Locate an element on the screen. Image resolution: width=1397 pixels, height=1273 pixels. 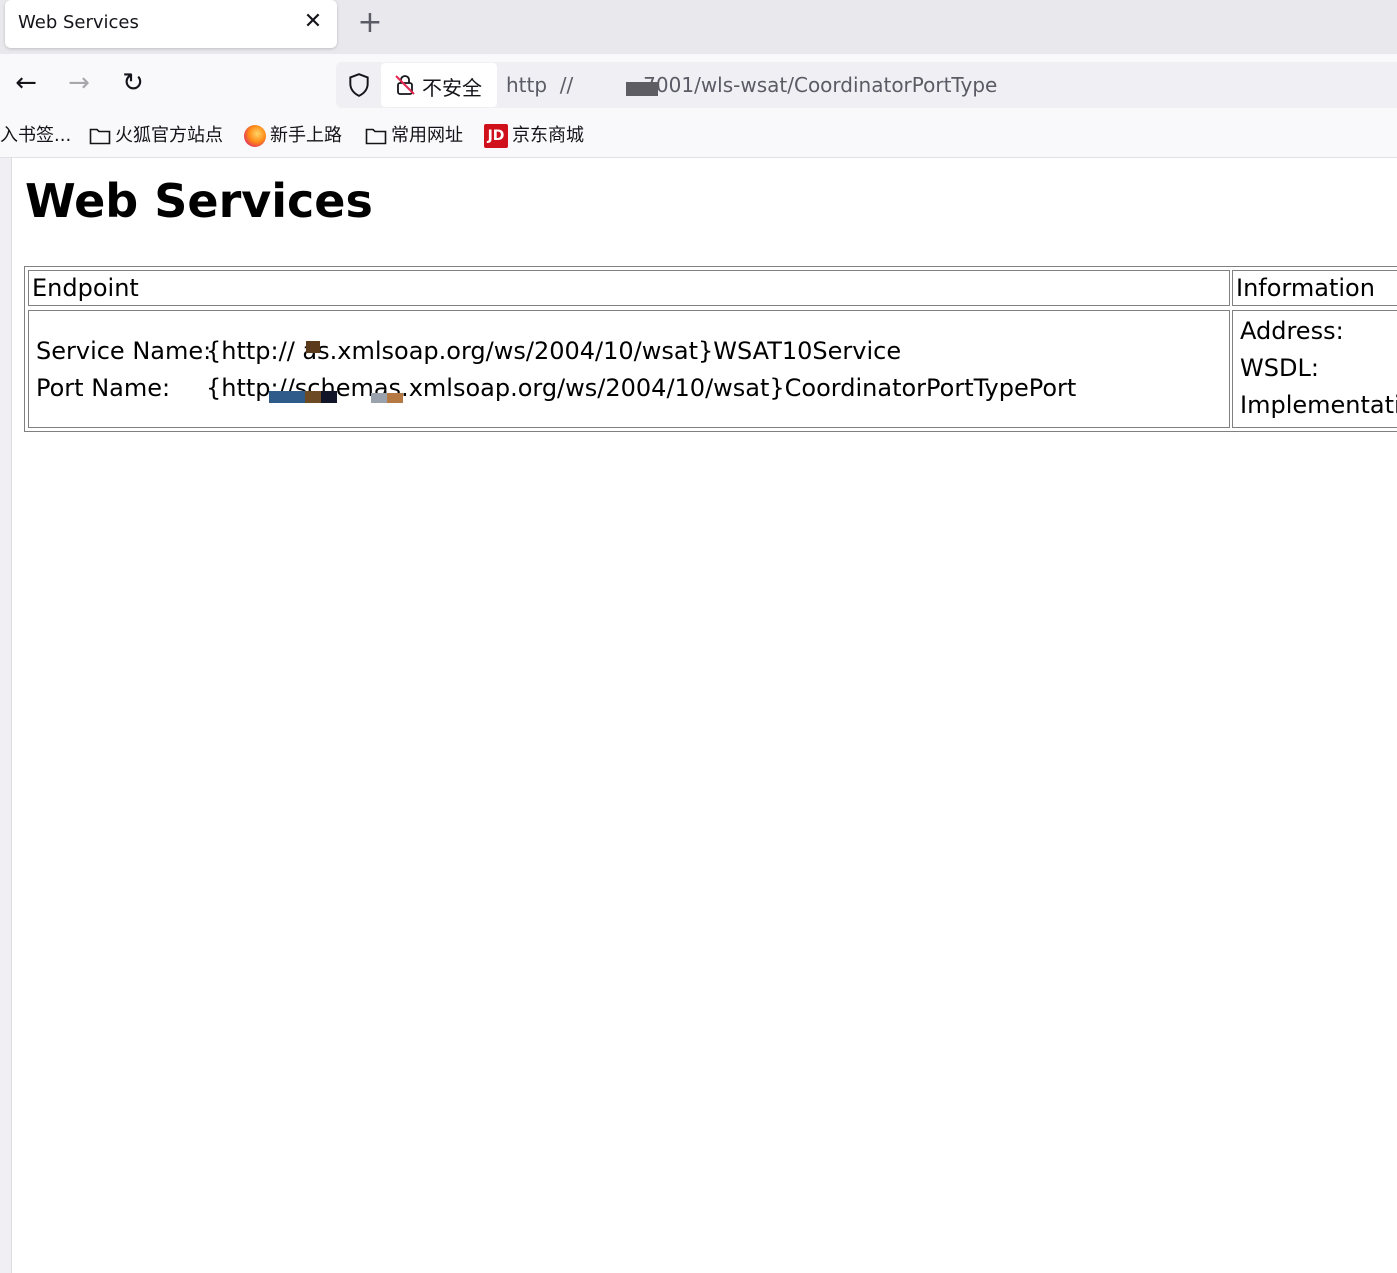
port-name-label: Port Name: is located at coordinates (103, 388).